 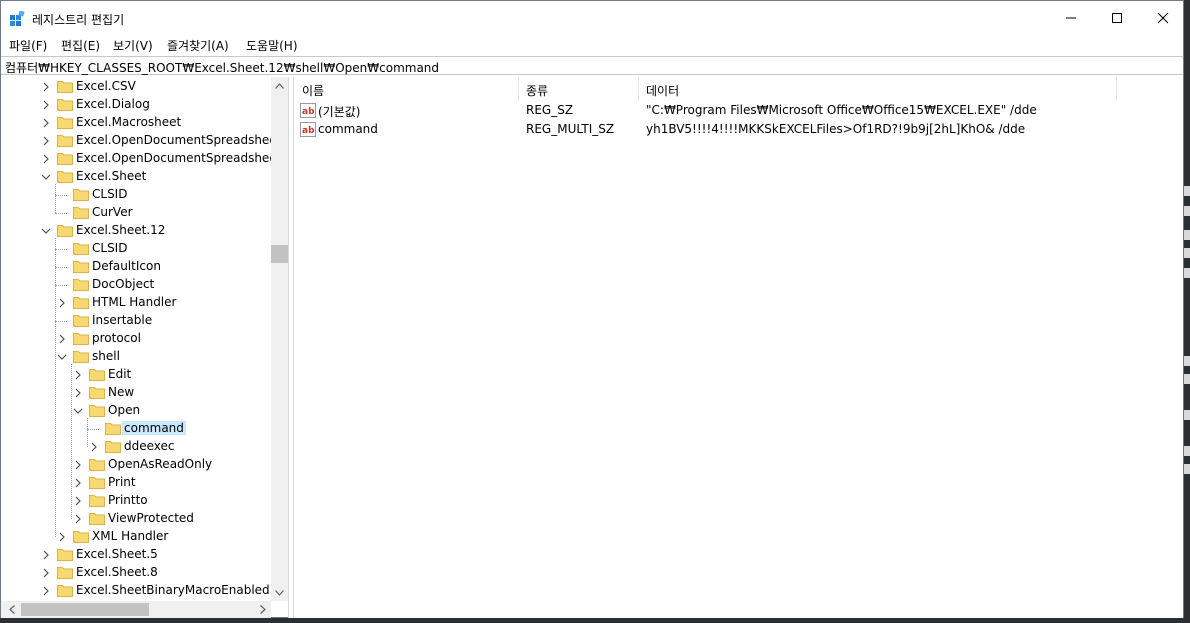 What do you see at coordinates (537, 90) in the screenshot?
I see `column-header-type: 종류` at bounding box center [537, 90].